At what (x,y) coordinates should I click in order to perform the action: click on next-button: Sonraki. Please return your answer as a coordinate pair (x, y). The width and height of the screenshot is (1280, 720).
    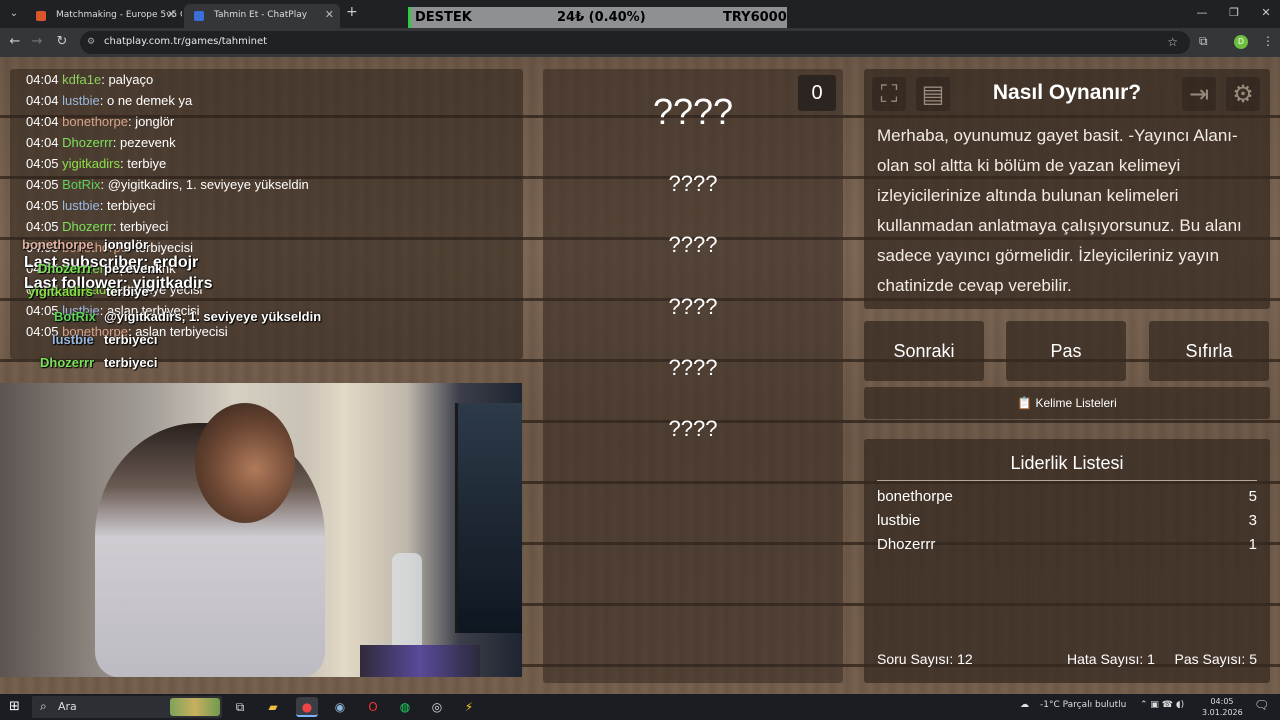
    Looking at the image, I should click on (924, 351).